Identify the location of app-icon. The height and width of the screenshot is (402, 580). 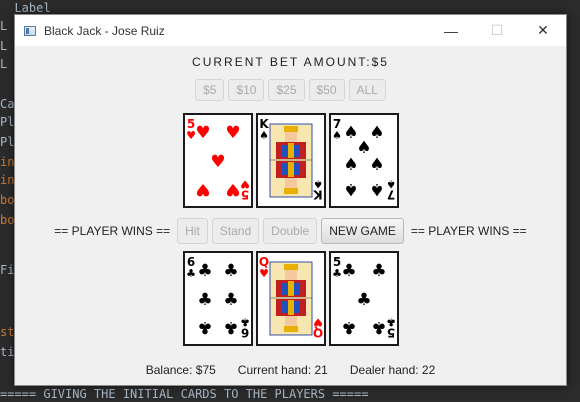
(30, 30).